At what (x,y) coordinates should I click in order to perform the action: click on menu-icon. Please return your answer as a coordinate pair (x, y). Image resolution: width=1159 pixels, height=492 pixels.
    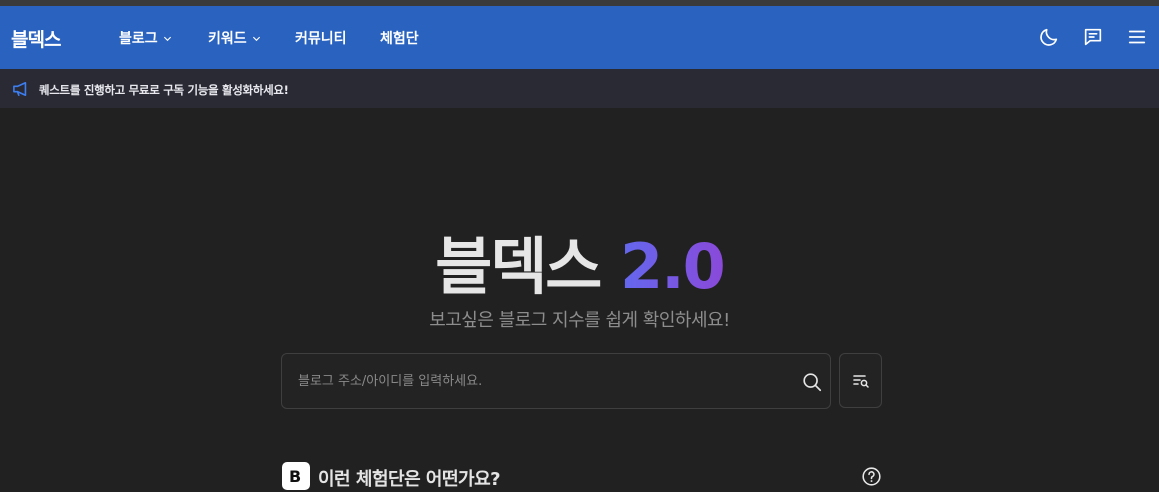
    Looking at the image, I should click on (1137, 37).